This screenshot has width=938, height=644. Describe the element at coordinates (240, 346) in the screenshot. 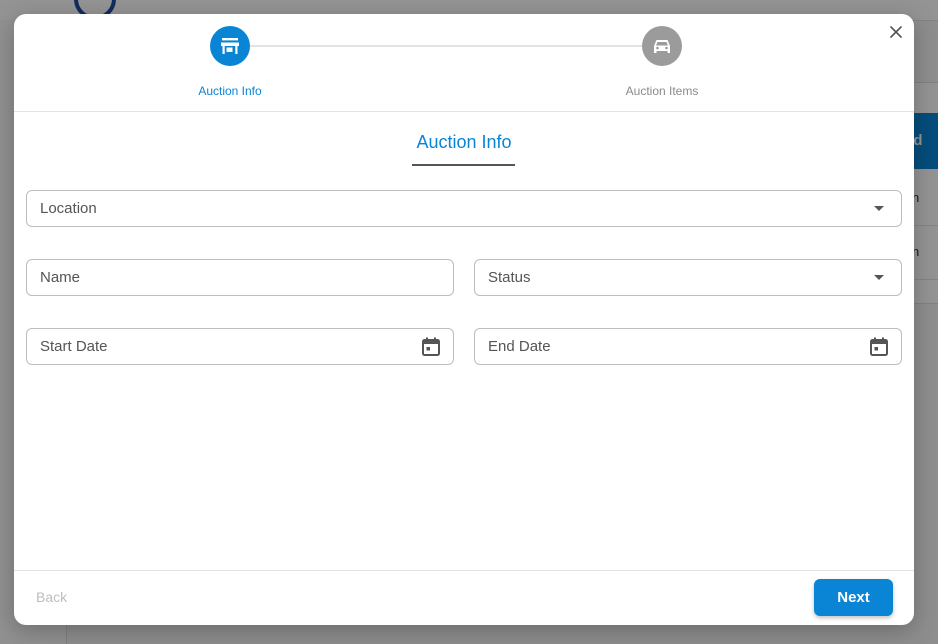

I see `start-date-input: Start Date` at that location.